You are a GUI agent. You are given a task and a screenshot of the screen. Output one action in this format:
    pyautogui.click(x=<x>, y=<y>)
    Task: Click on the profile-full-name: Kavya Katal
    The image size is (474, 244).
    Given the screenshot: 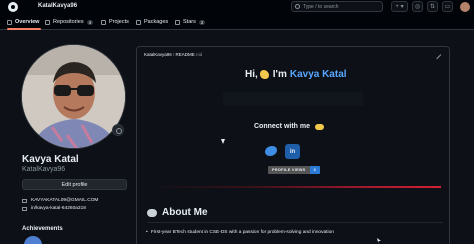 What is the action you would take?
    pyautogui.click(x=50, y=159)
    